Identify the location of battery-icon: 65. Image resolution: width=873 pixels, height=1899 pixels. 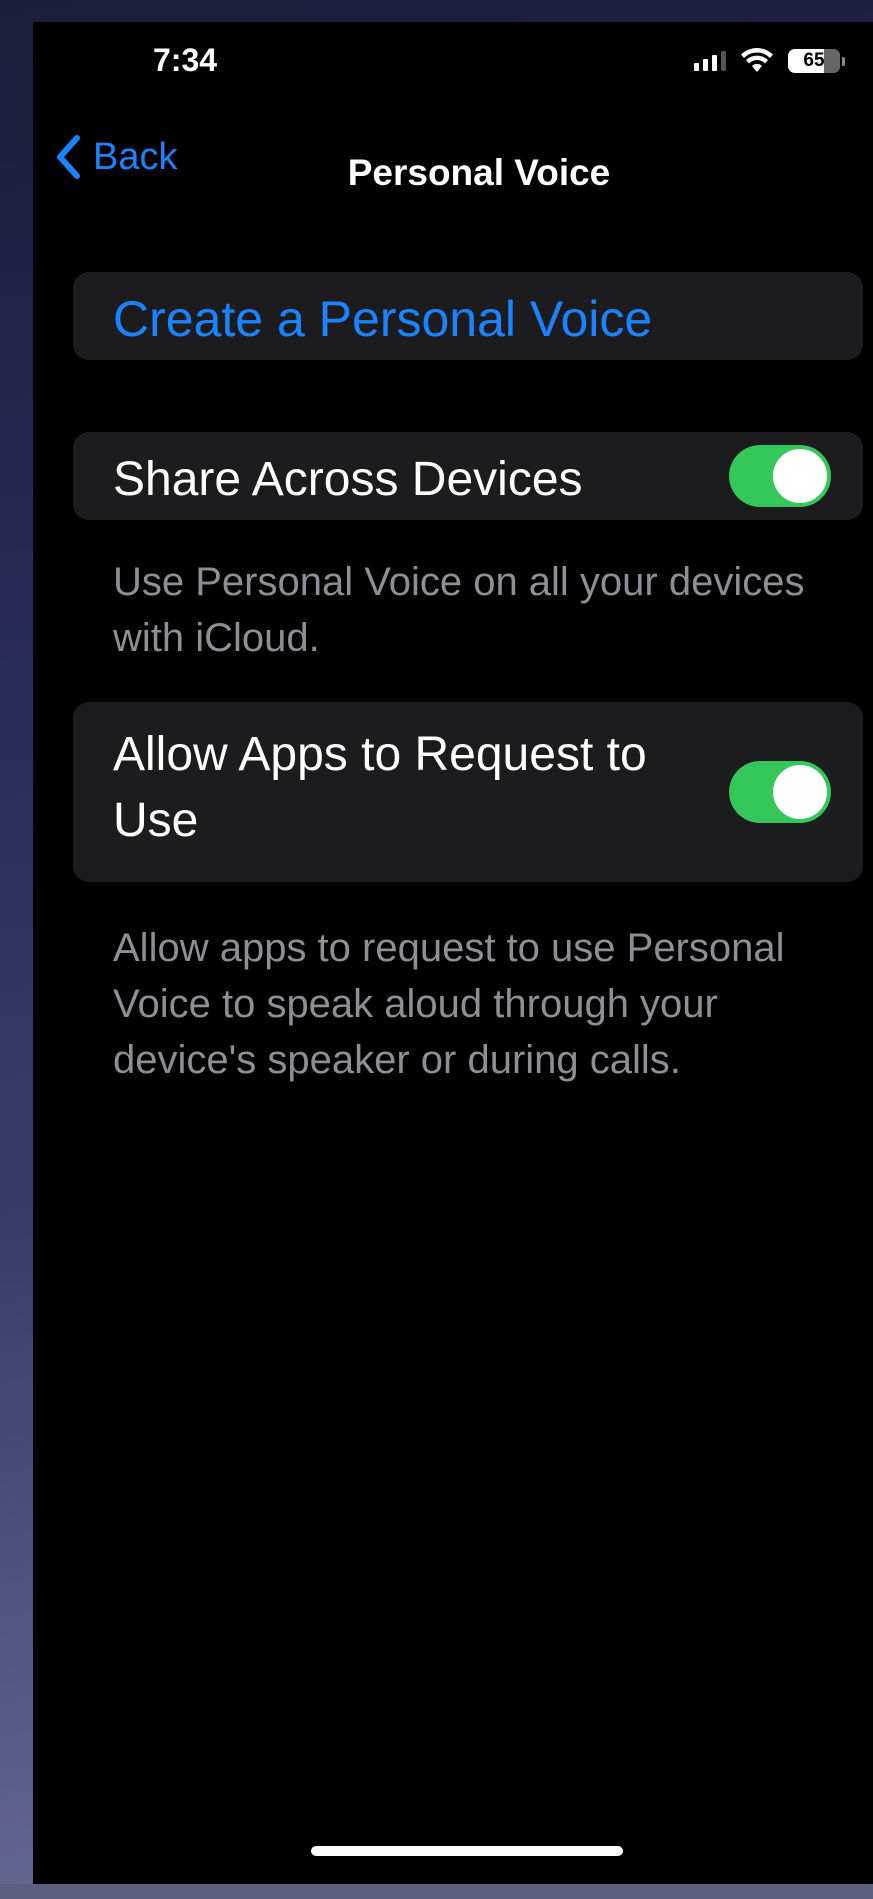
(816, 61).